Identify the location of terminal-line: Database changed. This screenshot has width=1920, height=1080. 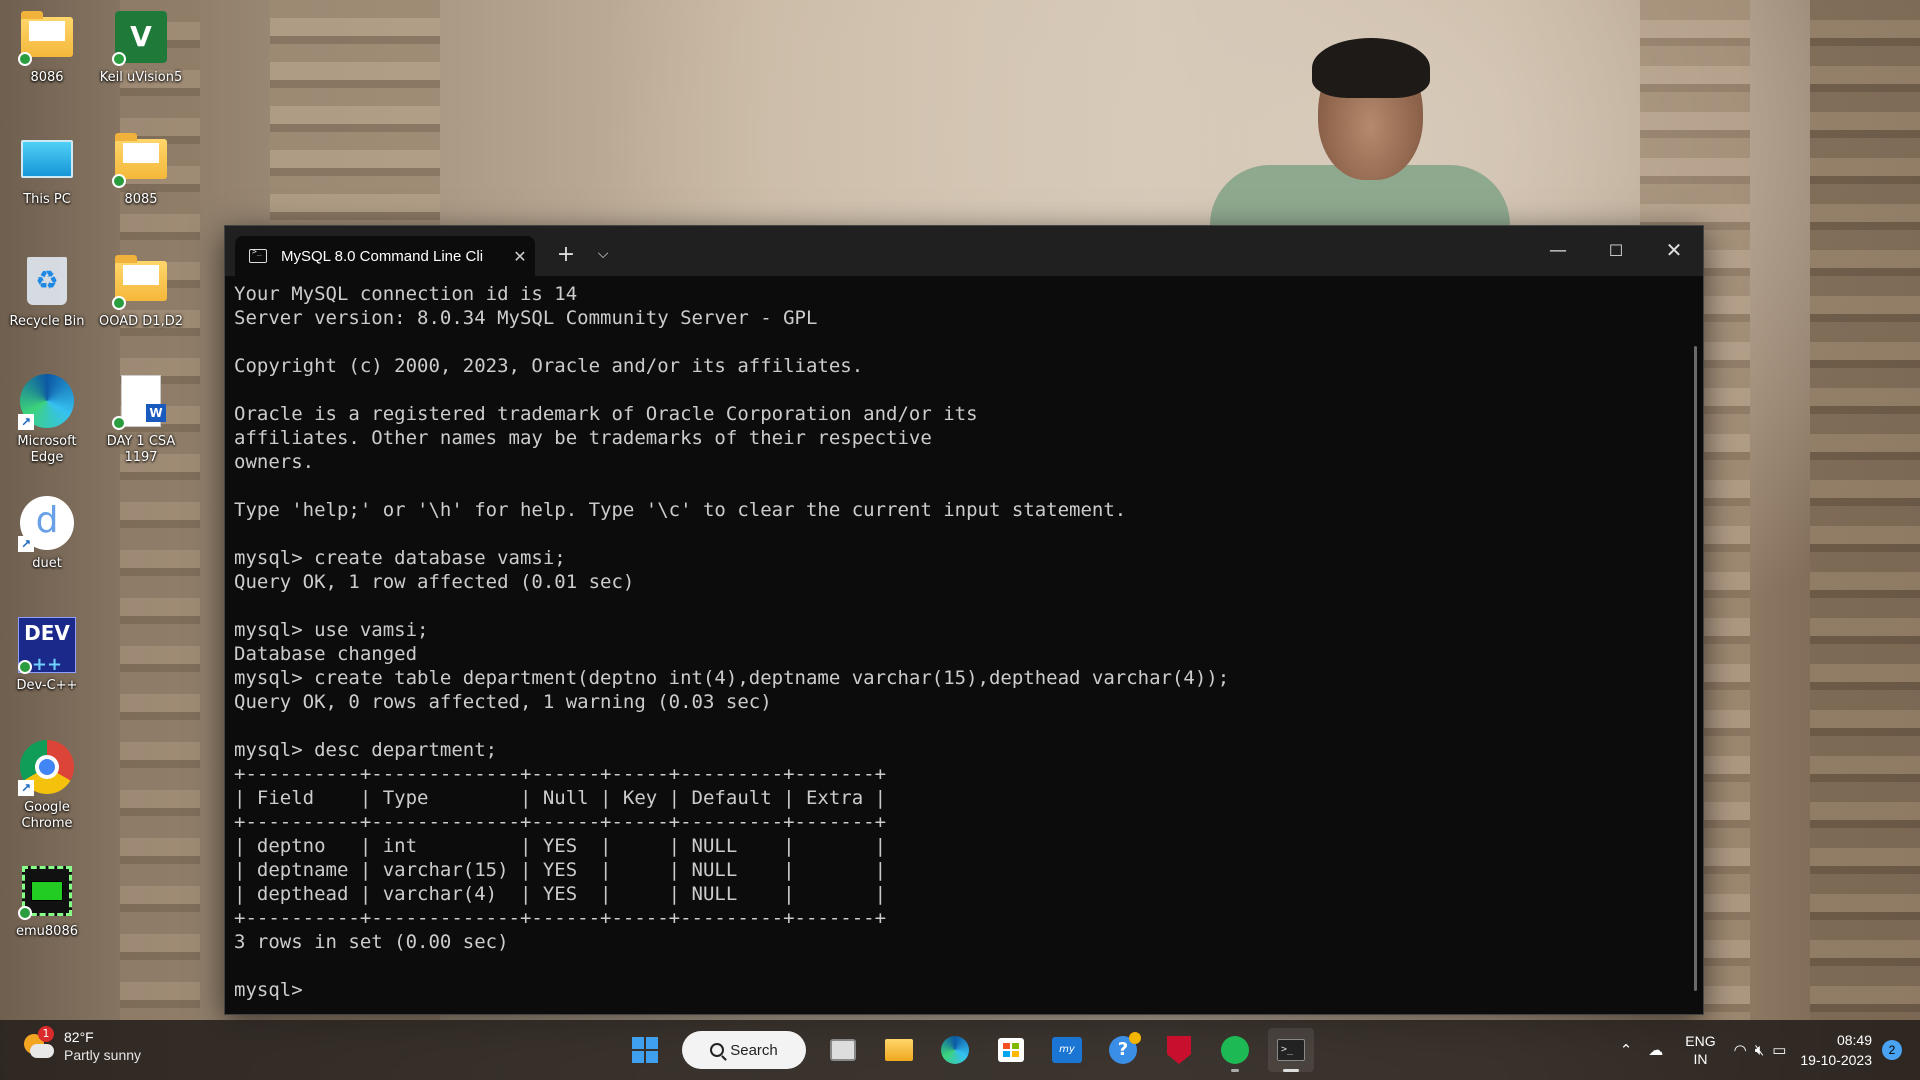
(326, 654).